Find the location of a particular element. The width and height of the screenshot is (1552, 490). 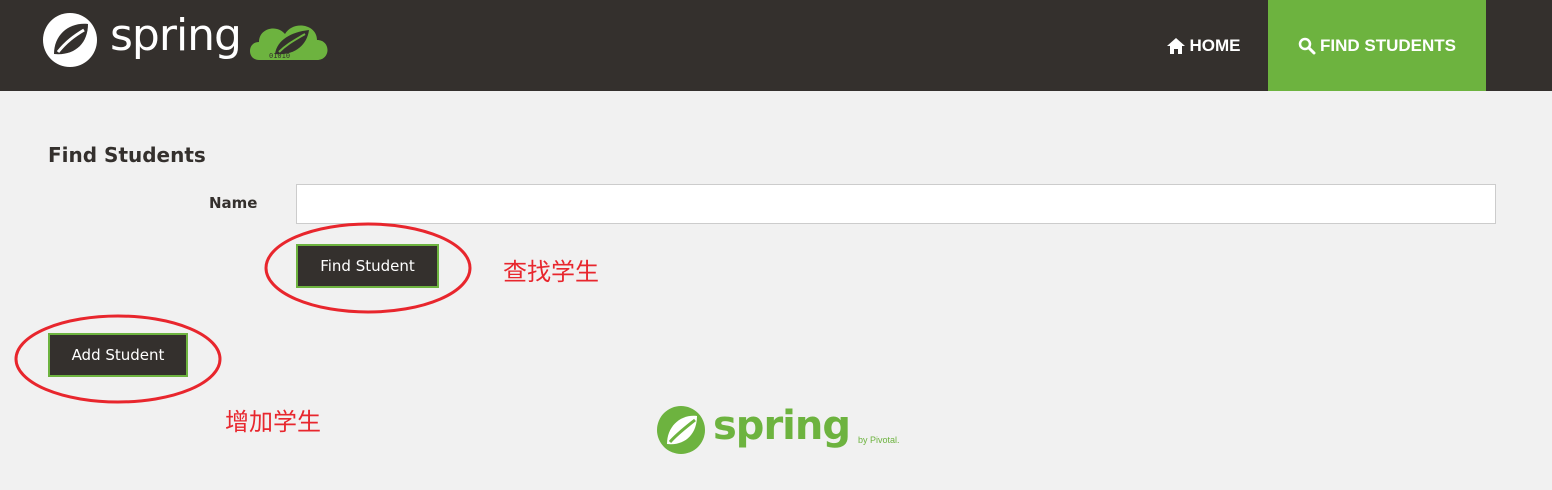

find-student-button: Find Student is located at coordinates (367, 266).